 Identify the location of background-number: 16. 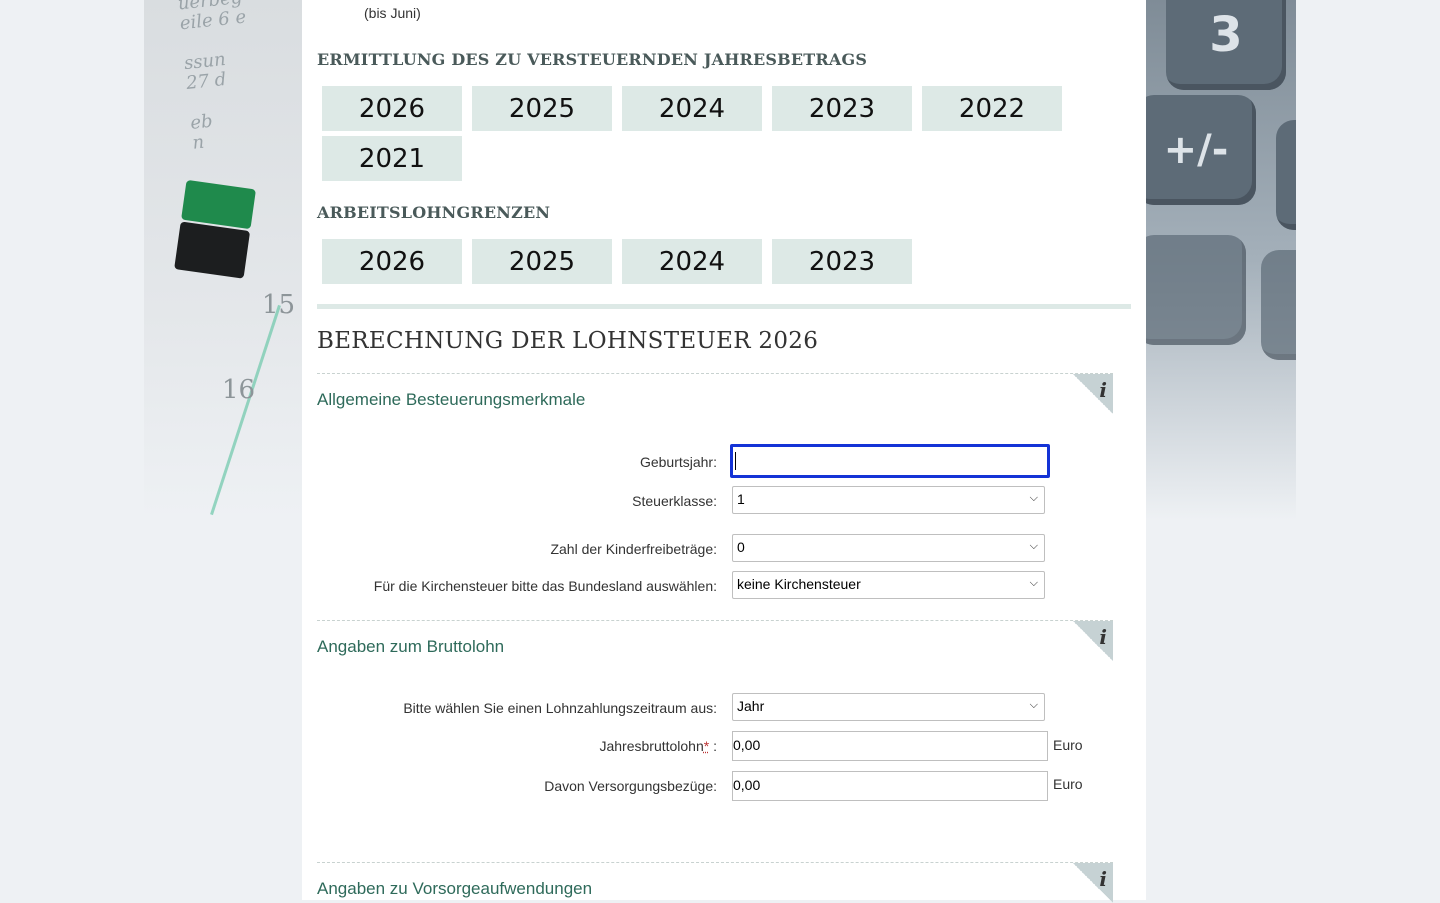
(239, 390).